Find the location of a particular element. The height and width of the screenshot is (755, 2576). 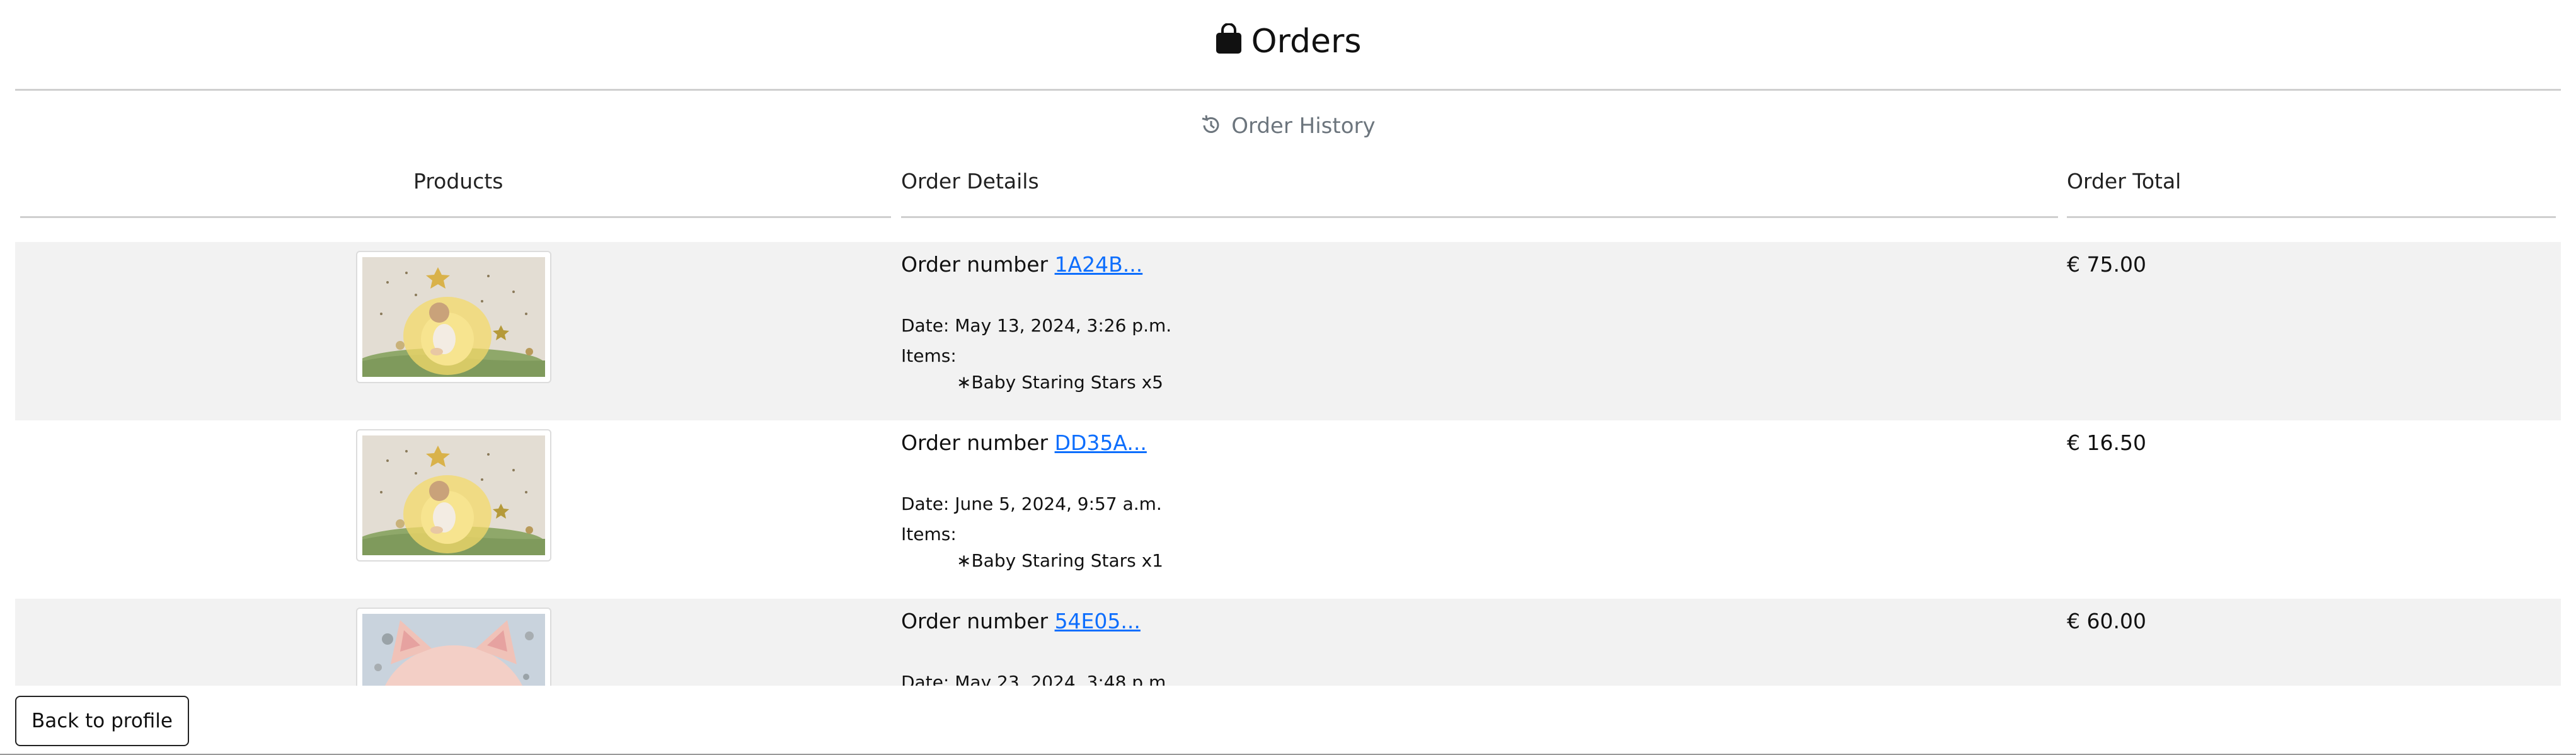

order-date: Date: May 13, 2024, 3:26 p.m. is located at coordinates (1036, 326).